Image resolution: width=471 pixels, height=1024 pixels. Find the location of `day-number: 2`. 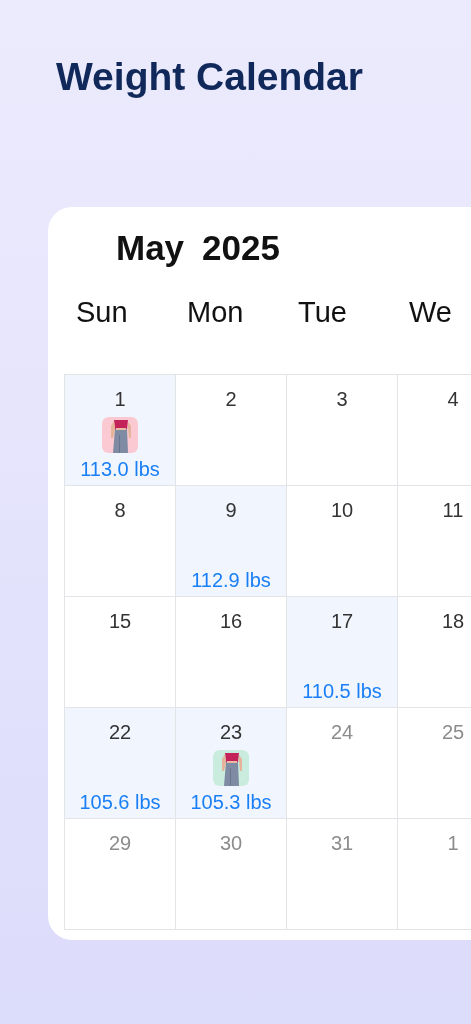

day-number: 2 is located at coordinates (231, 398).